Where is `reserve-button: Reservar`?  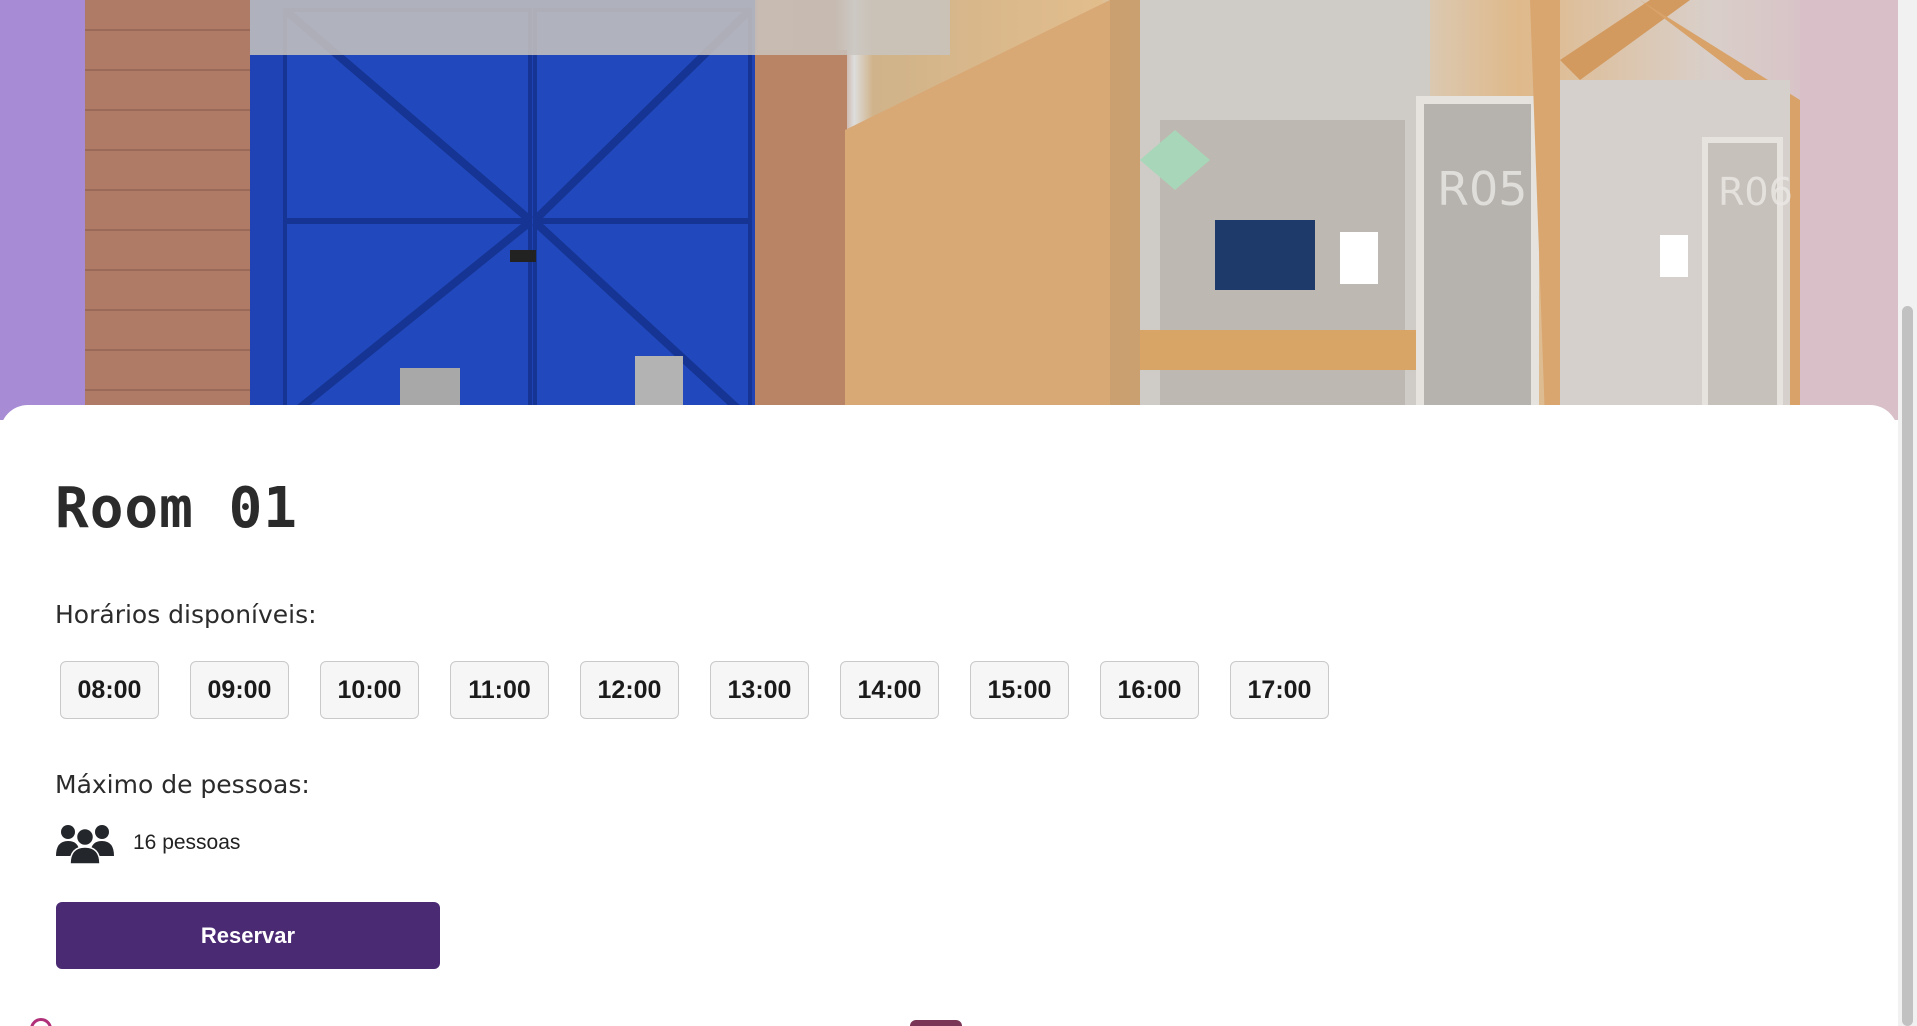
reserve-button: Reservar is located at coordinates (248, 935).